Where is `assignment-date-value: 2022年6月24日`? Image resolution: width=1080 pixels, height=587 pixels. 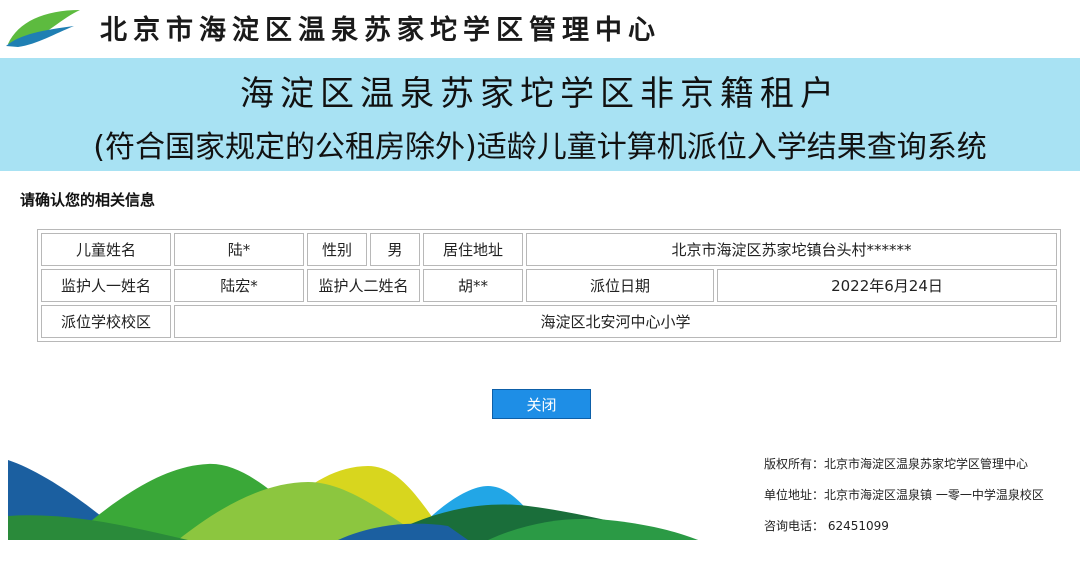
assignment-date-value: 2022年6月24日 is located at coordinates (887, 285).